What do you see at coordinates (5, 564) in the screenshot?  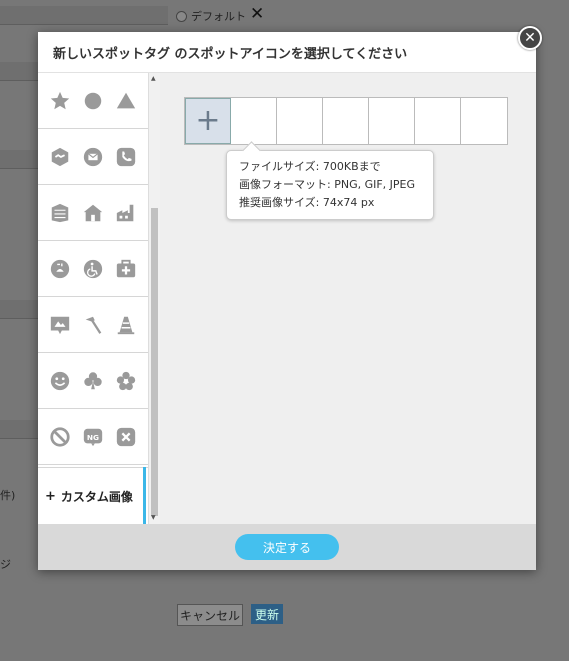 I see `bg-label: ジ` at bounding box center [5, 564].